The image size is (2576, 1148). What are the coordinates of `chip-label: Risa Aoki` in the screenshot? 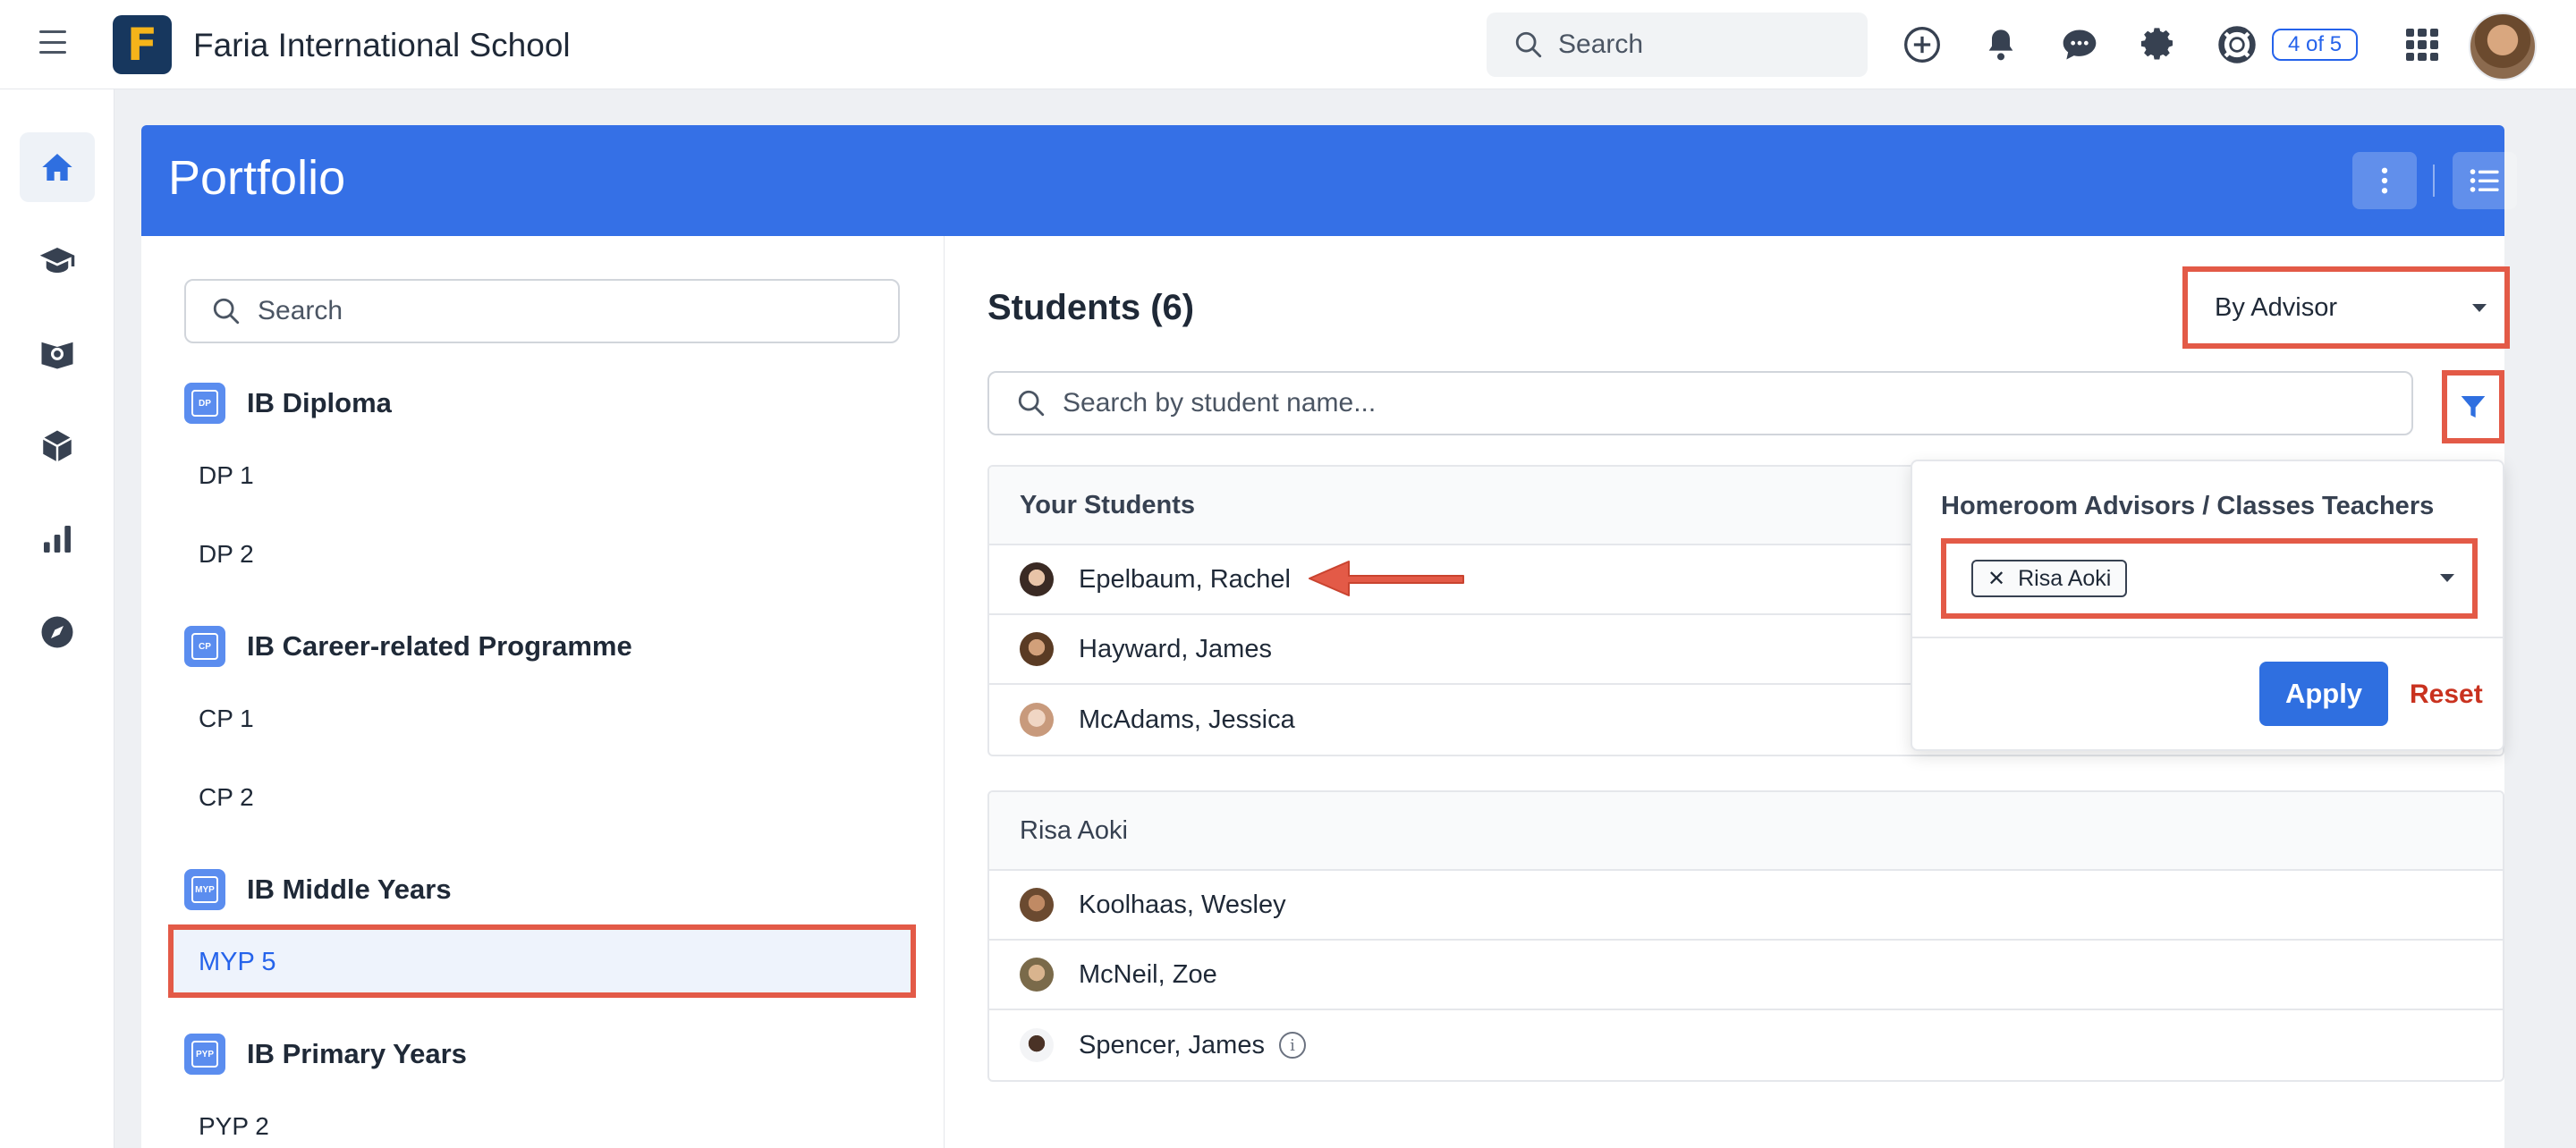 It's located at (2065, 578).